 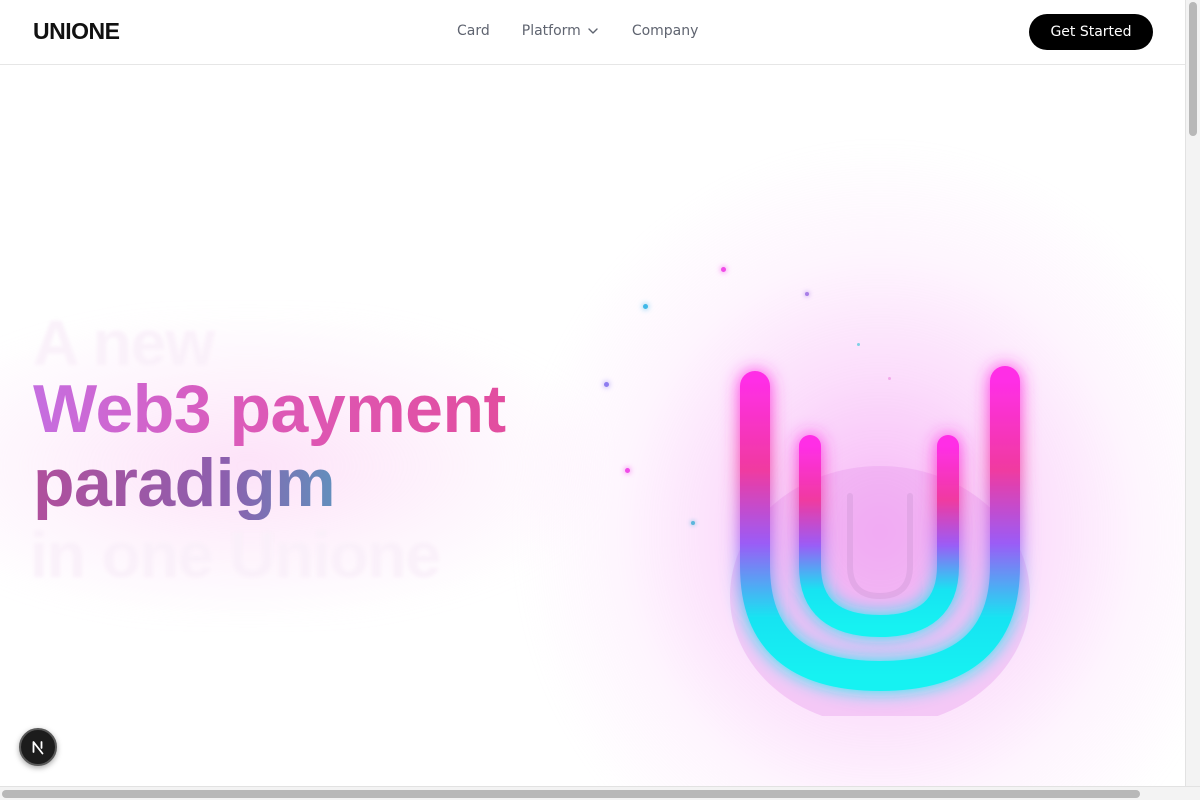 I want to click on horizontal-scrollbar, so click(x=600, y=793).